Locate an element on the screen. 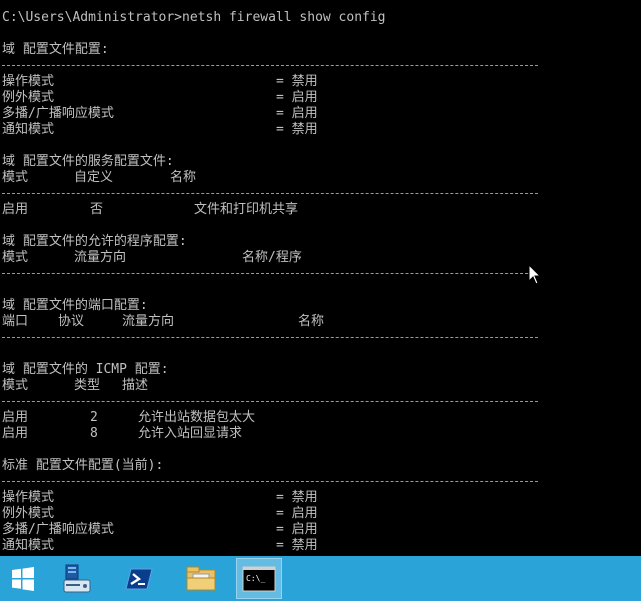  command-prompt-taskbar-button: C:\_ is located at coordinates (259, 578).